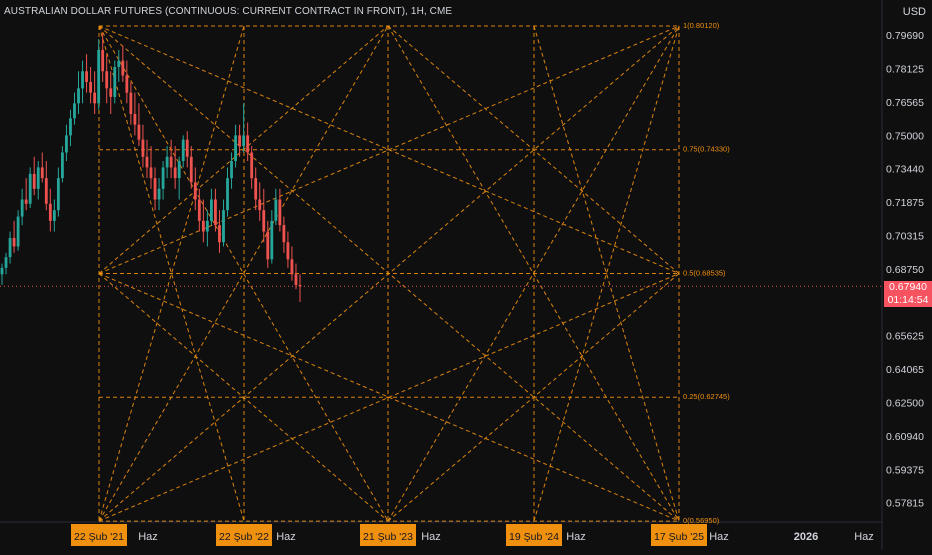  What do you see at coordinates (244, 537) in the screenshot?
I see `date-tag-label: 22 Şub '22` at bounding box center [244, 537].